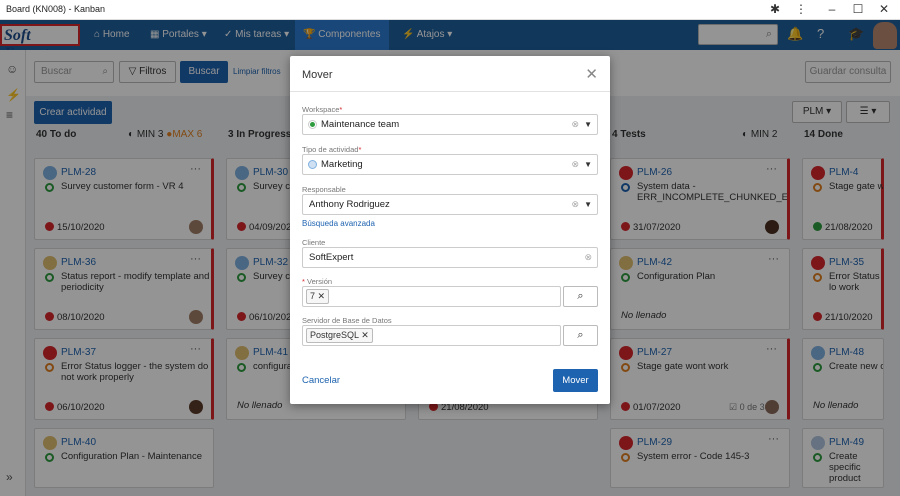 The height and width of the screenshot is (496, 900). I want to click on cliente-field: SoftExpert ⊗, so click(450, 257).